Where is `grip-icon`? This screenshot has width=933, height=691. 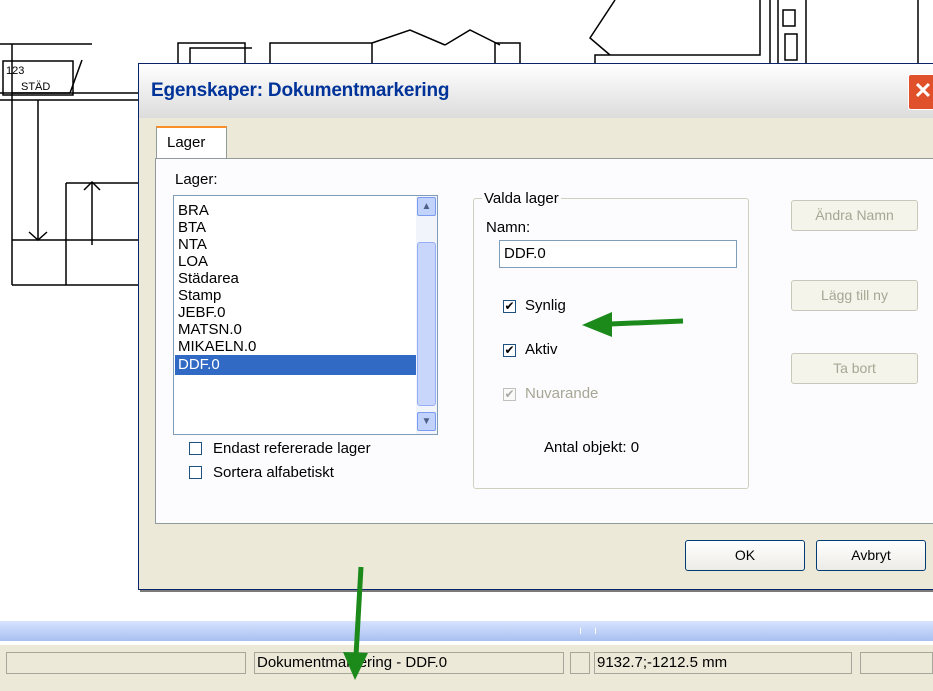
grip-icon is located at coordinates (588, 631).